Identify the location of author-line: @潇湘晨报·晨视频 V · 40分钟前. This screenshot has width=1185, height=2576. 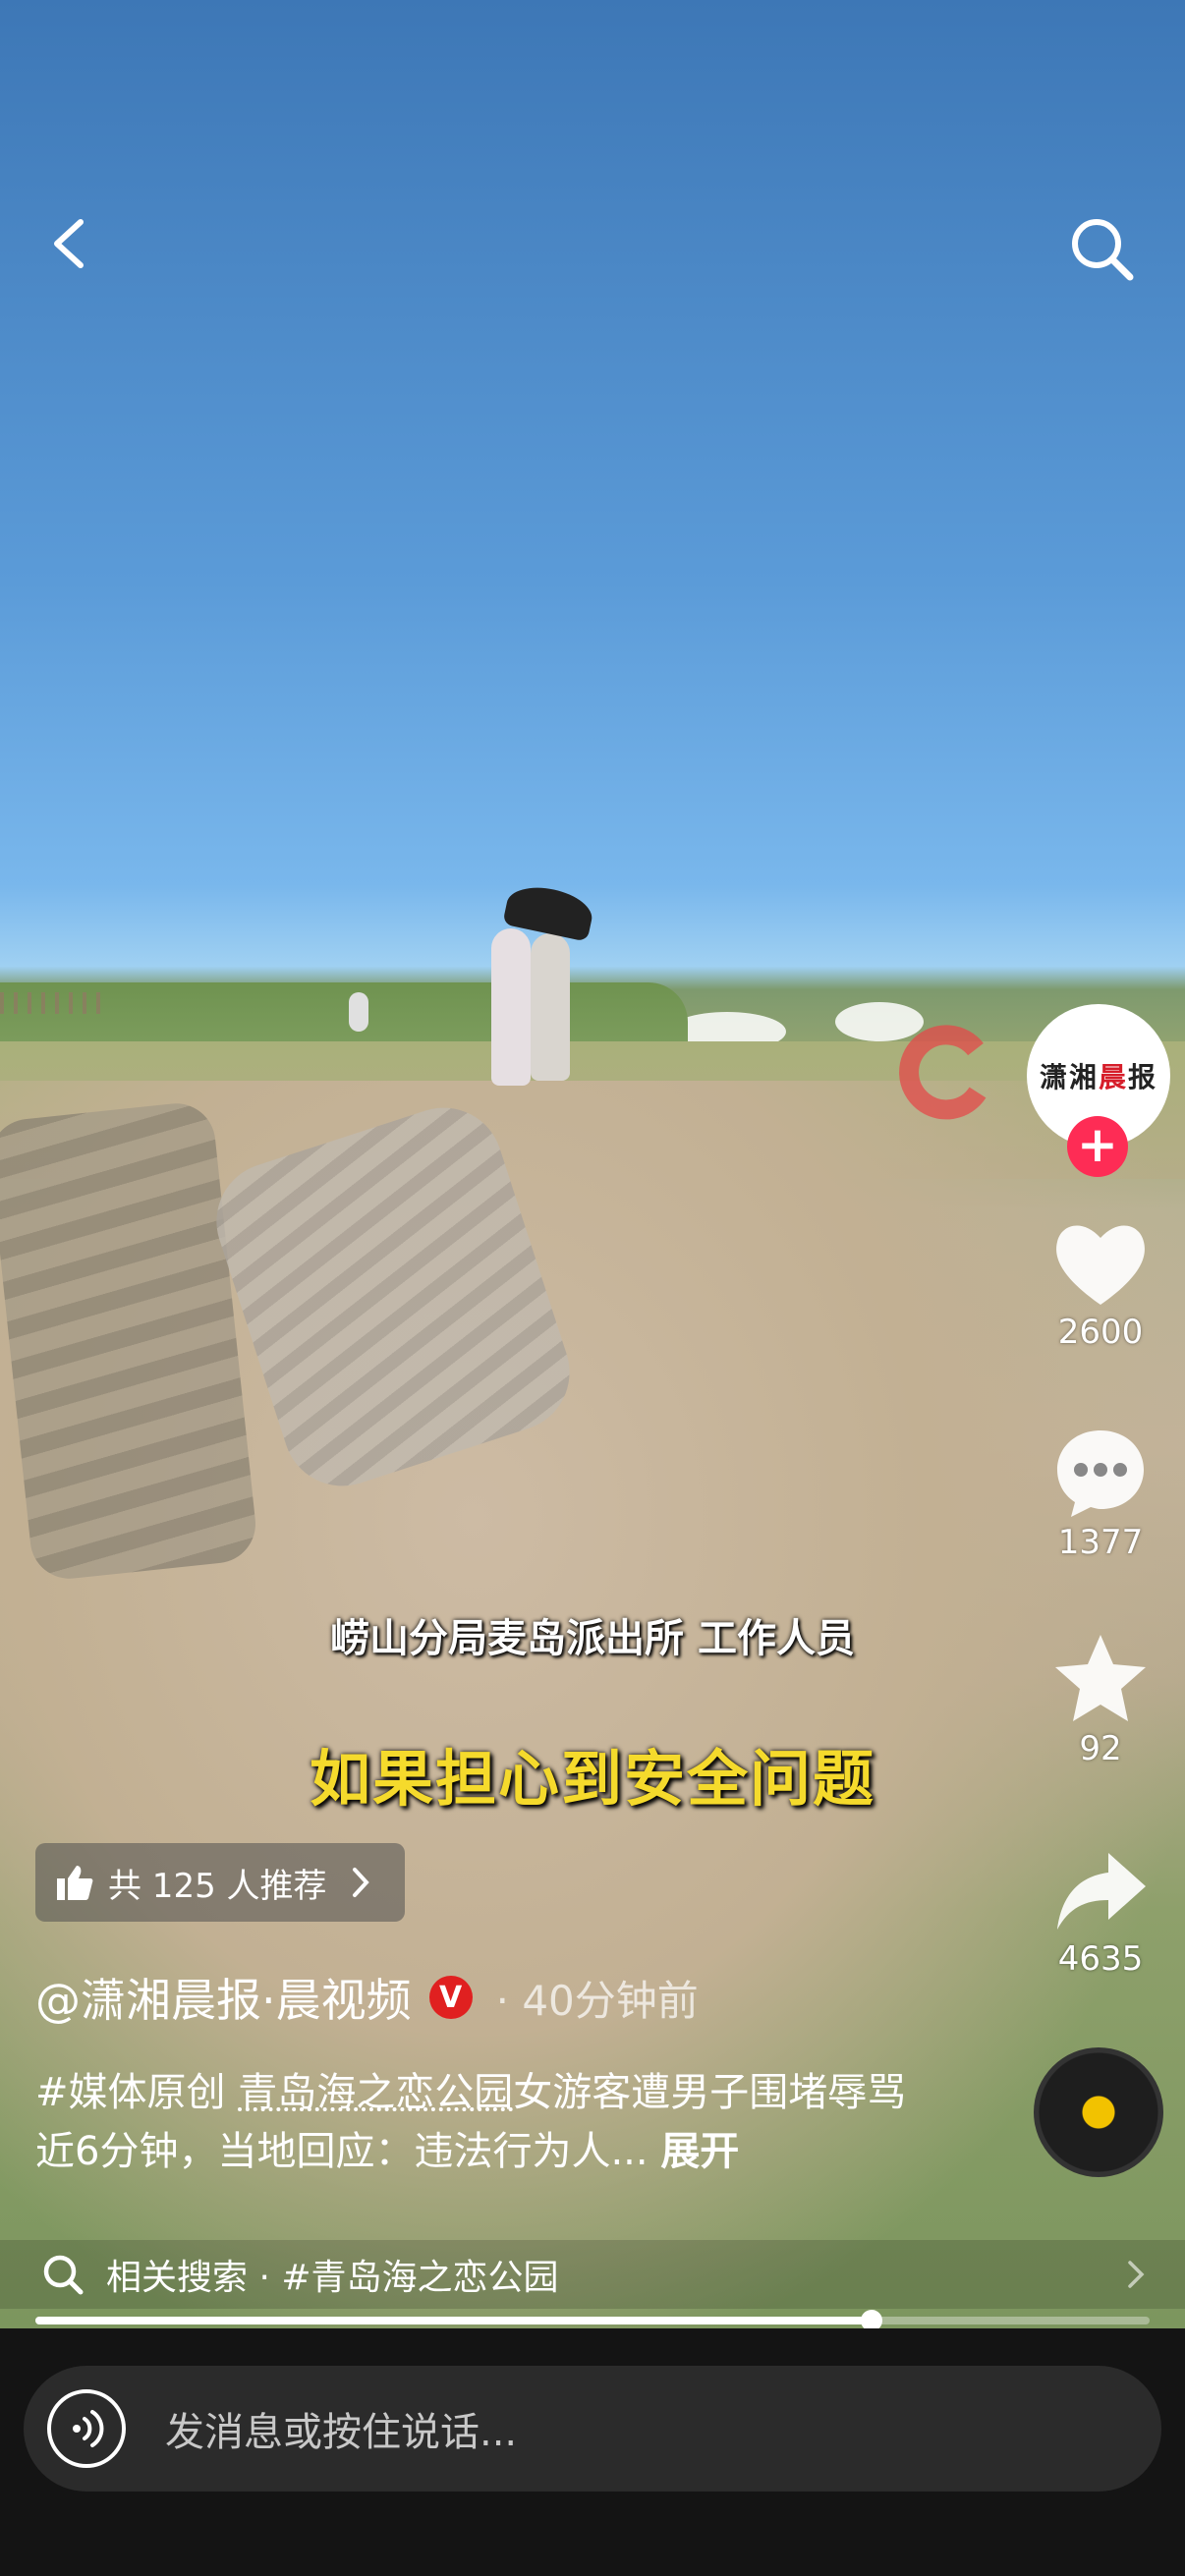
(367, 1997).